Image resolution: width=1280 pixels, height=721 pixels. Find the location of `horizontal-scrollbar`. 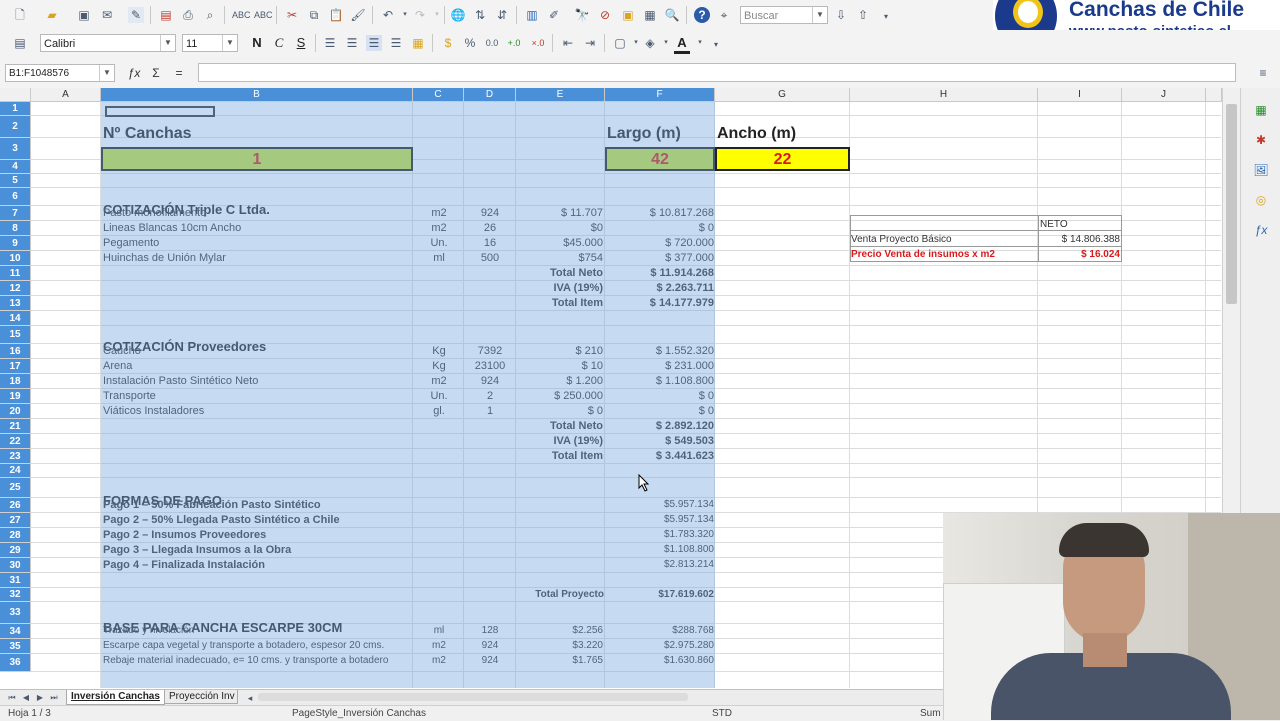

horizontal-scrollbar is located at coordinates (473, 697).